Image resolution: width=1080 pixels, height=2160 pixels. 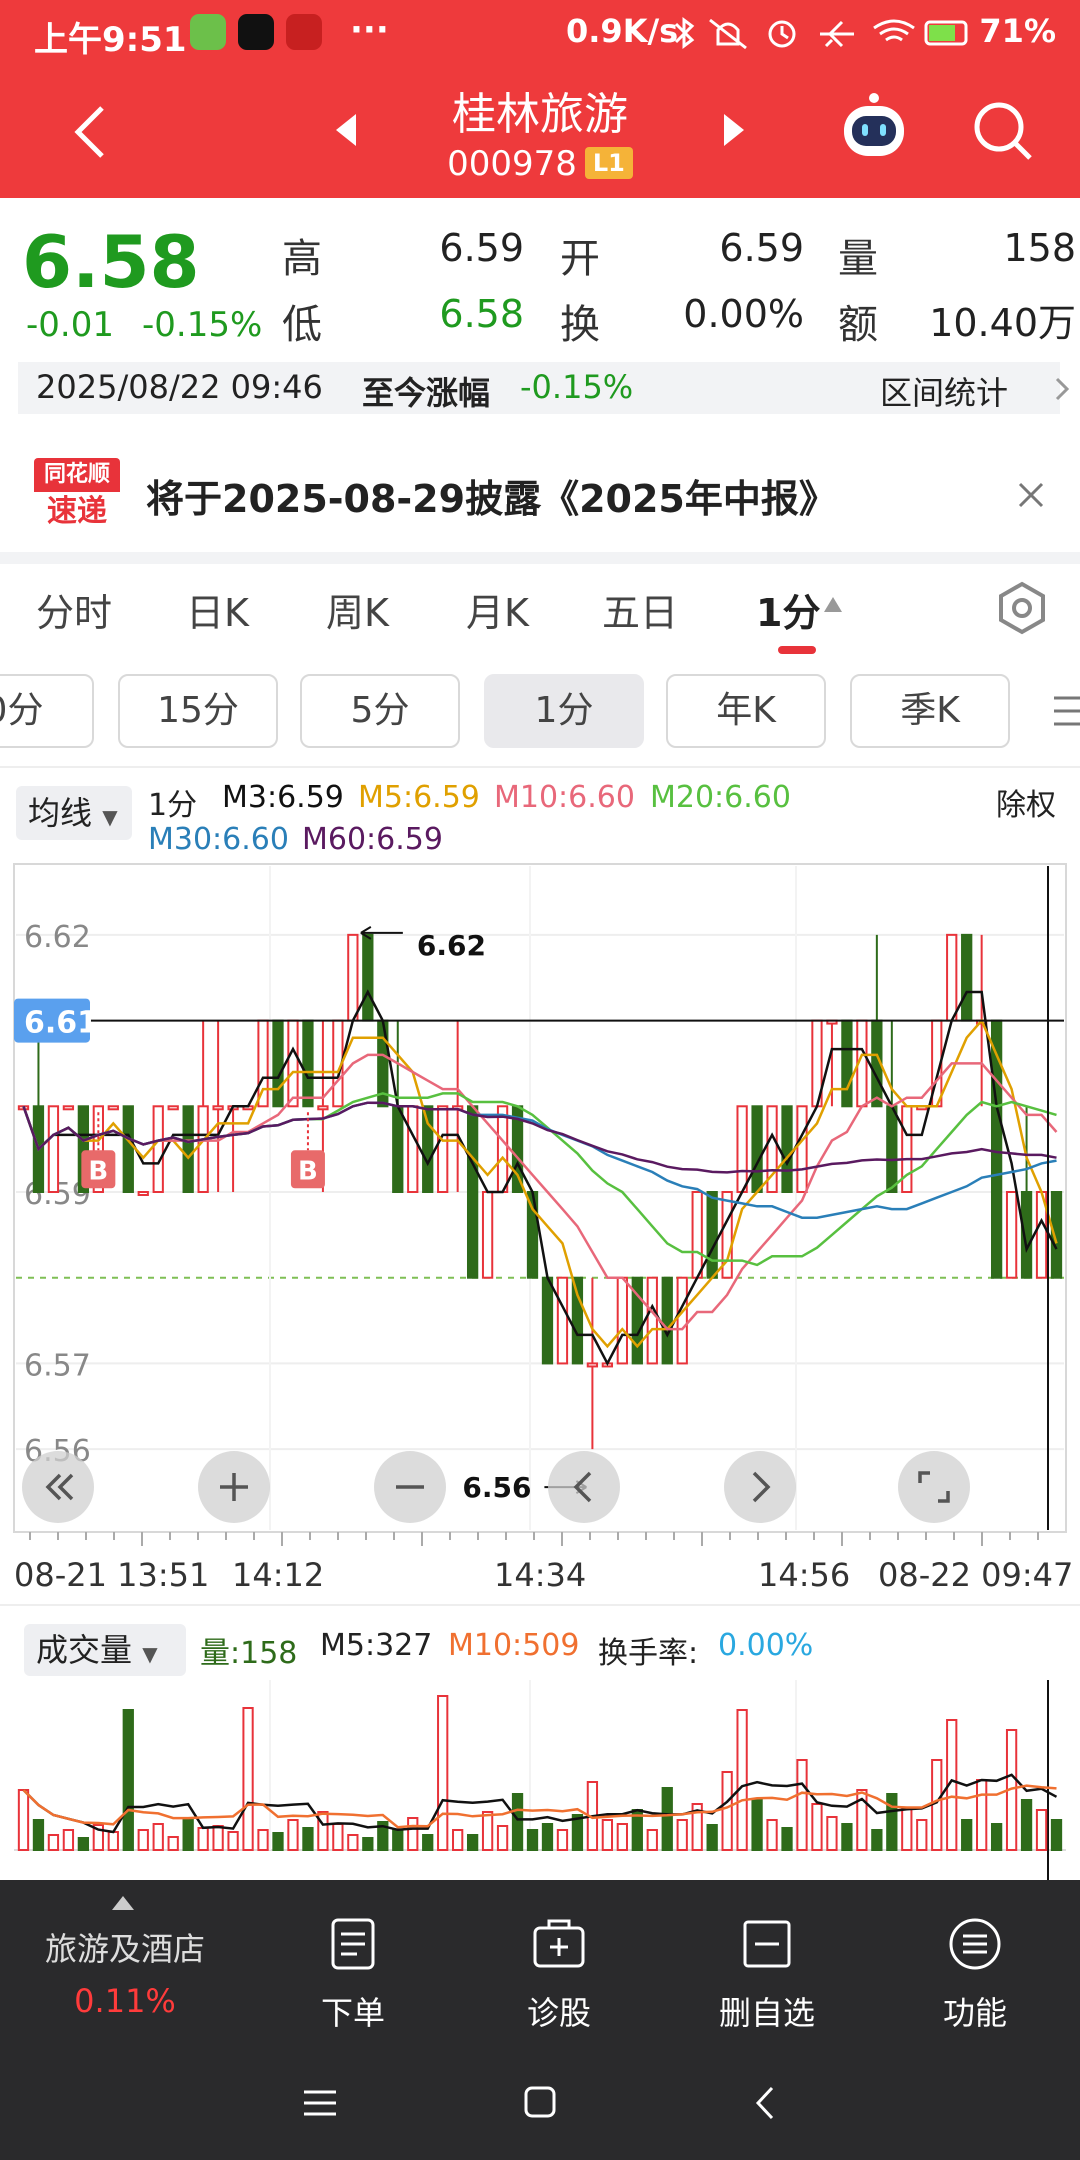 What do you see at coordinates (497, 609) in the screenshot?
I see `tab-monthly-k: 月K` at bounding box center [497, 609].